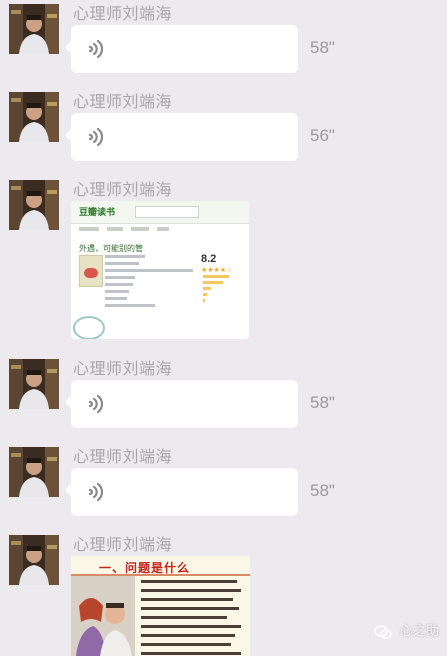  What do you see at coordinates (383, 632) in the screenshot?
I see `wechat-official-account-icon` at bounding box center [383, 632].